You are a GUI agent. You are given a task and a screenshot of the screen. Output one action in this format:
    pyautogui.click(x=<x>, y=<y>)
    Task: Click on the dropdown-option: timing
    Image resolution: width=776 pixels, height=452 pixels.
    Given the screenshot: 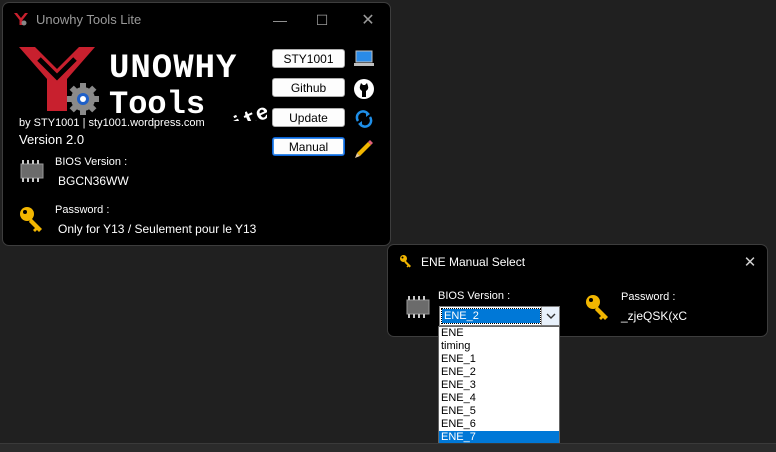 What is the action you would take?
    pyautogui.click(x=499, y=346)
    